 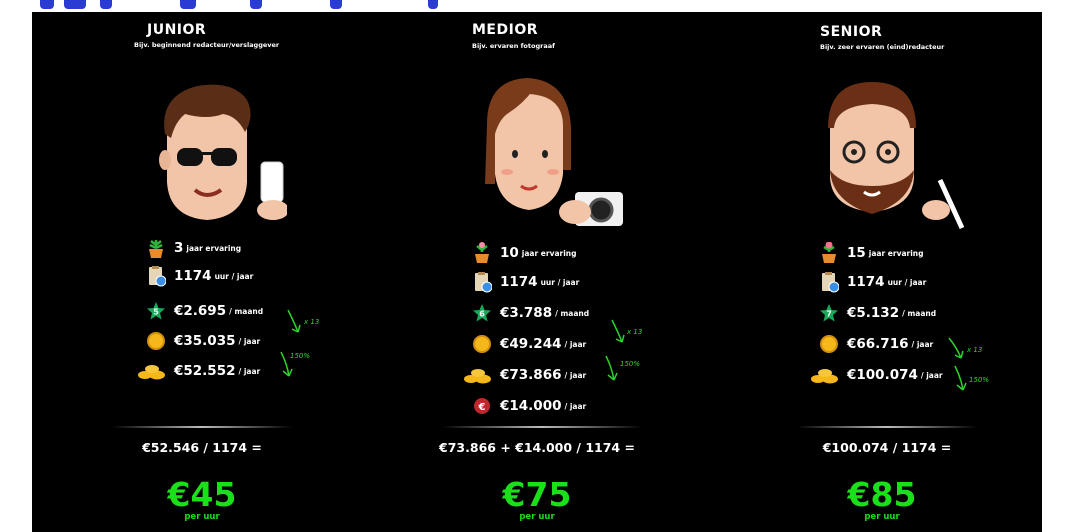 I want to click on yearly-row: €66.716 / jaar, so click(x=875, y=344).